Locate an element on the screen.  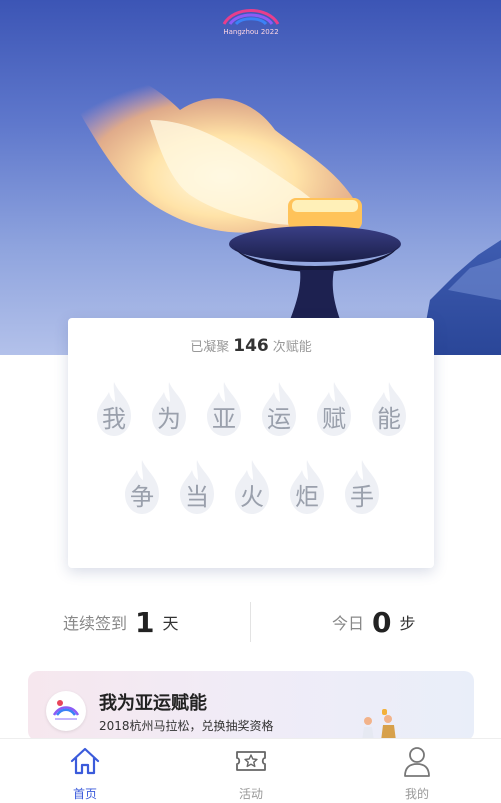
flame-char-label: 火 is located at coordinates (252, 497).